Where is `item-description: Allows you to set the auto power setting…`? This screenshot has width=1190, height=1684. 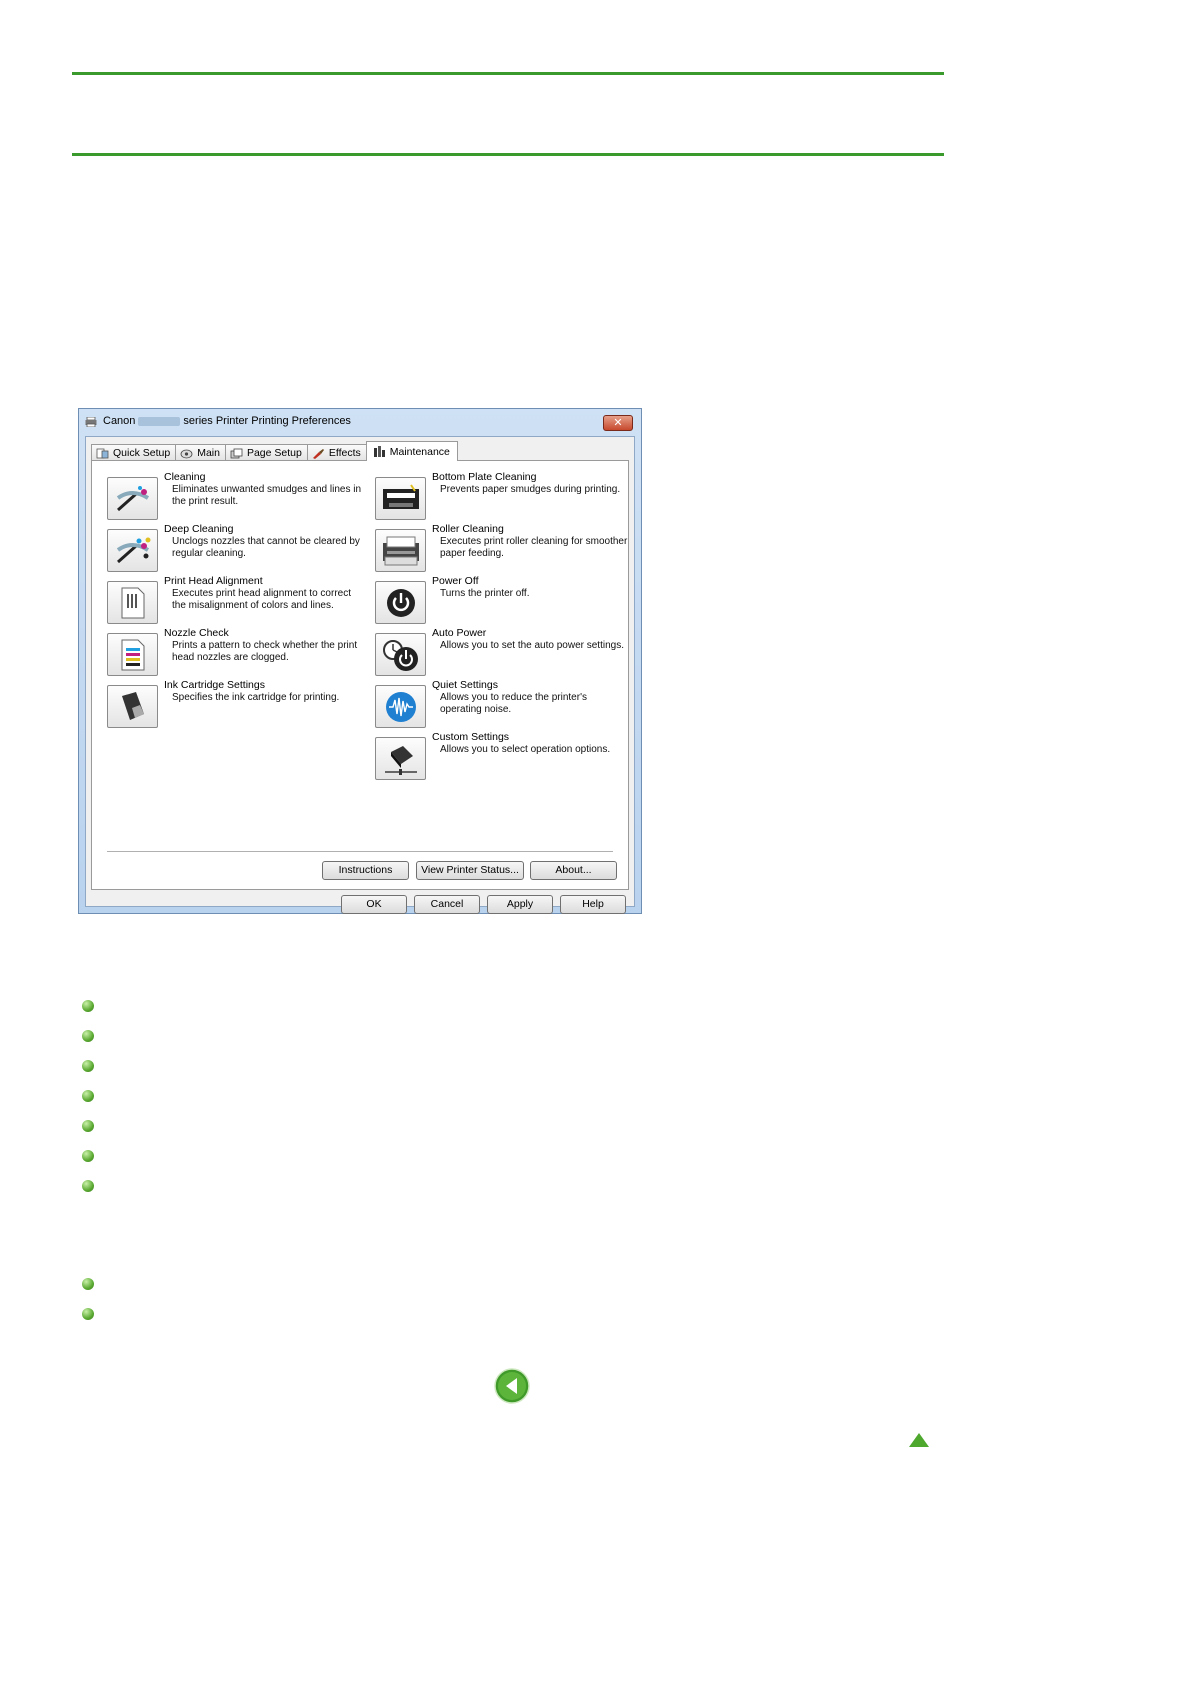 item-description: Allows you to set the auto power setting… is located at coordinates (532, 645).